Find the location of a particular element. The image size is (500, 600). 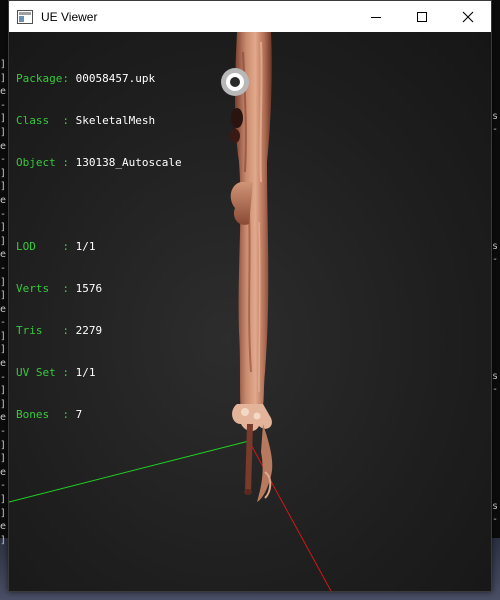

info-row-bones: Bones : 7 is located at coordinates (99, 415).